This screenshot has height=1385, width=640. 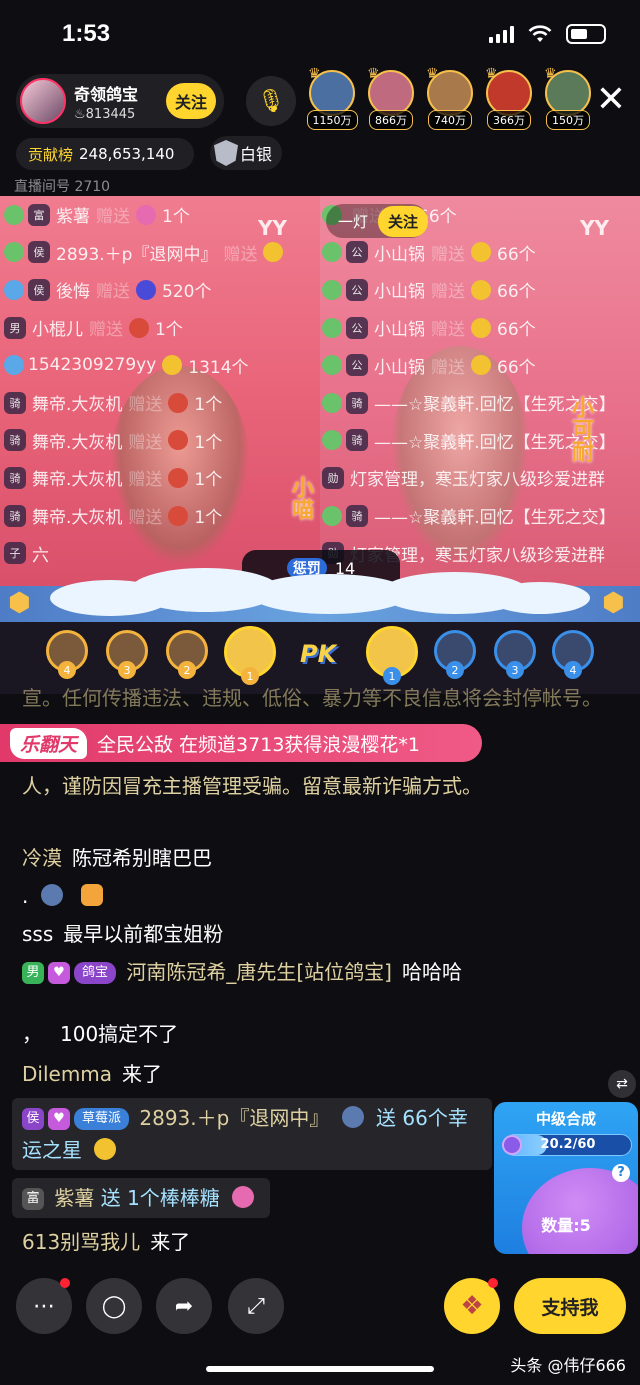 I want to click on top-viewer: ♛ 740万, so click(x=450, y=98).